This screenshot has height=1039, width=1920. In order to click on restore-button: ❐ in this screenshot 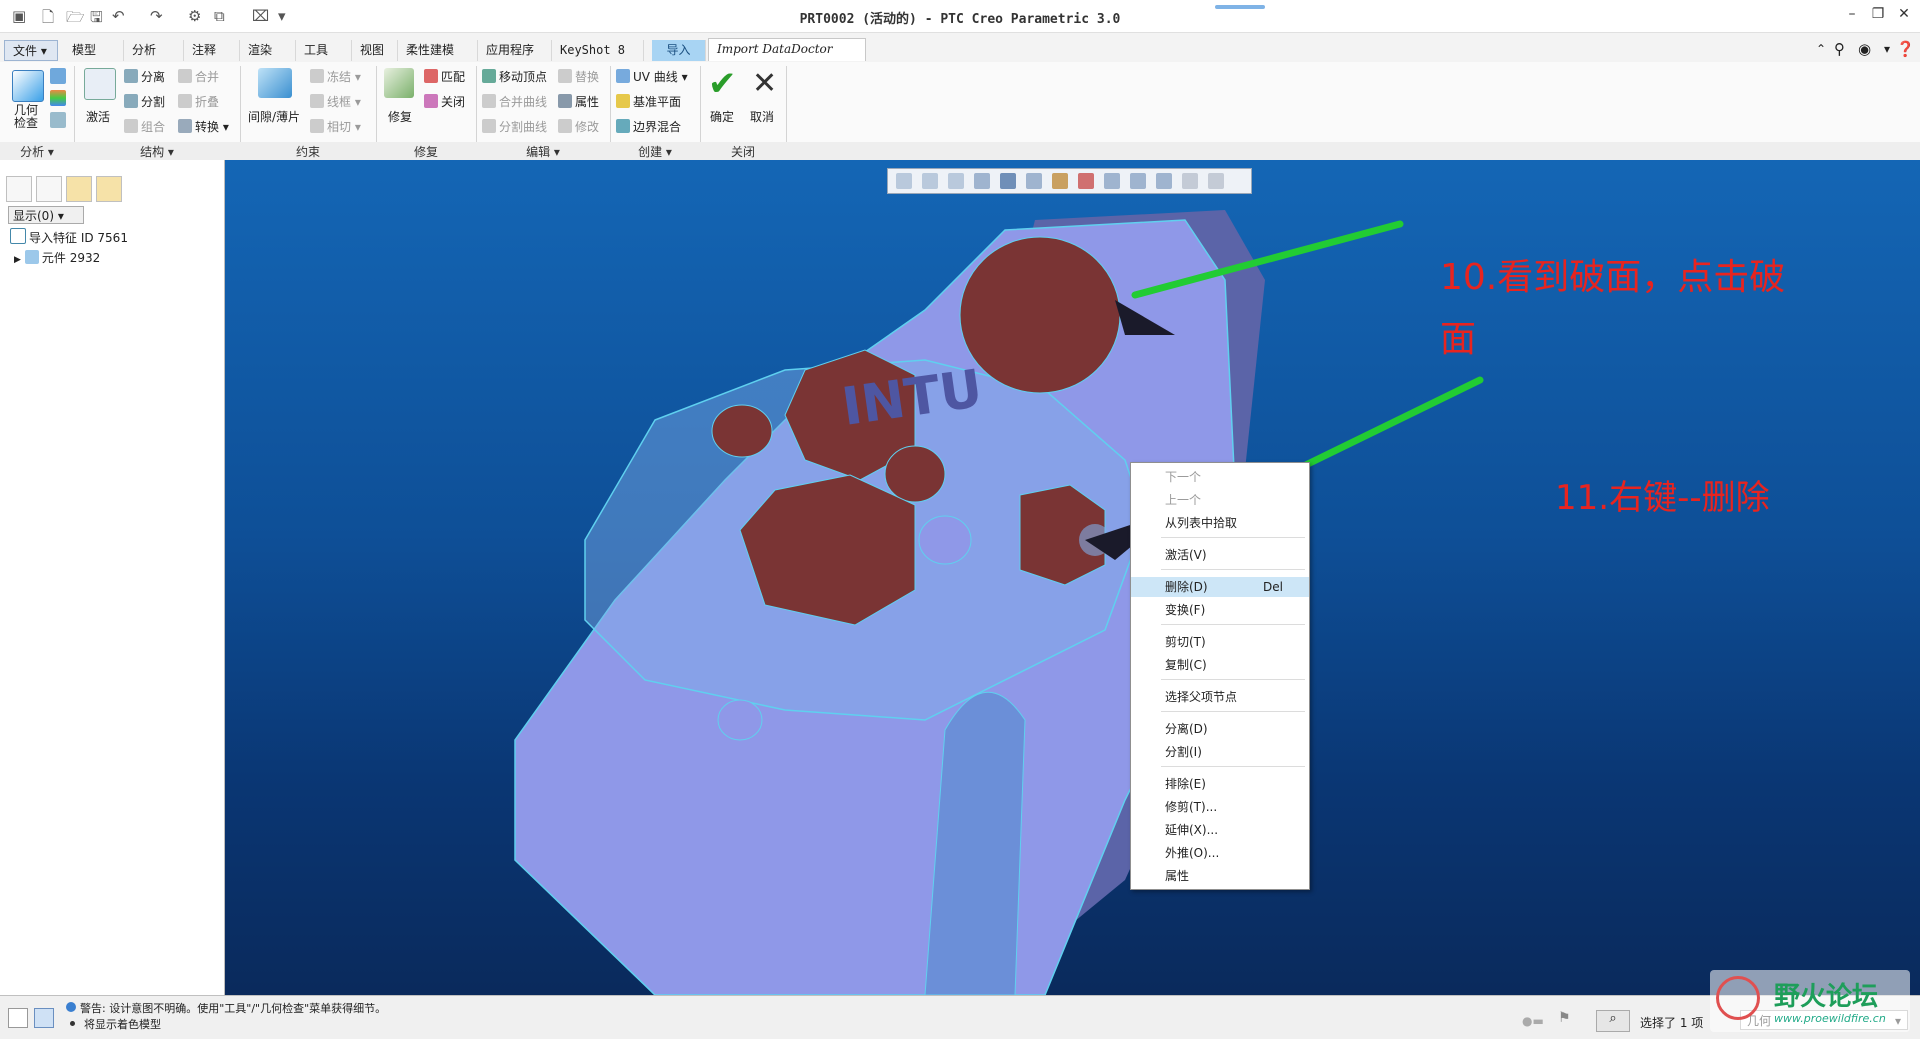, I will do `click(1878, 14)`.